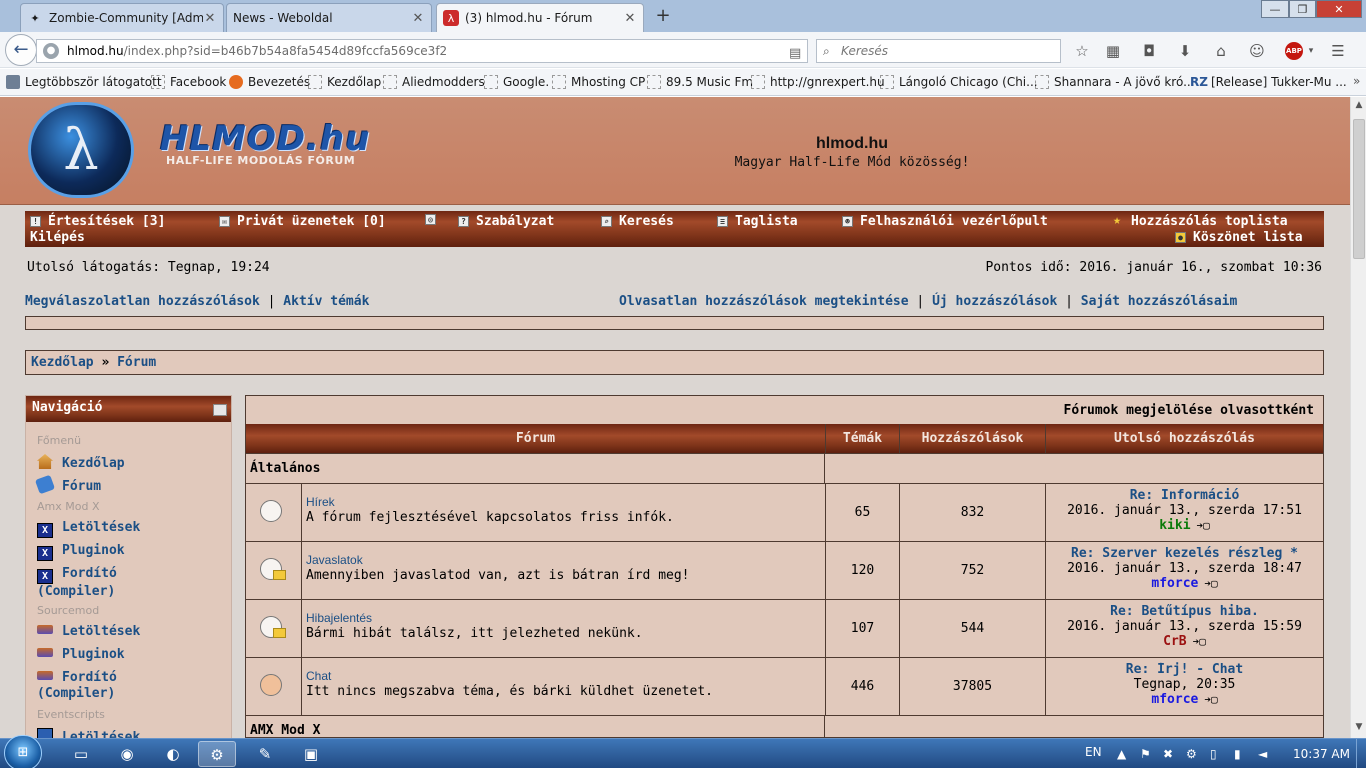 The image size is (1366, 768). What do you see at coordinates (1275, 9) in the screenshot?
I see `minimize-button: —` at bounding box center [1275, 9].